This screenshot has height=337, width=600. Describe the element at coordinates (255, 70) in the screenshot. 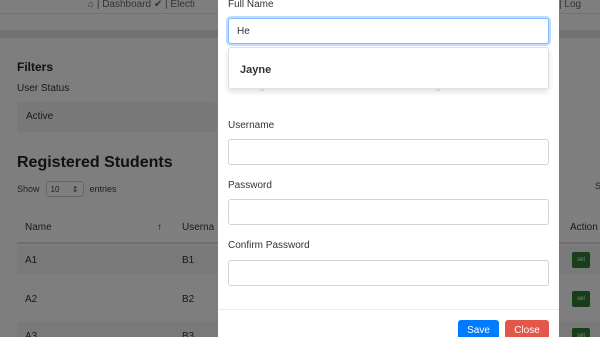

I see `autocomplete-item: Jayne` at that location.